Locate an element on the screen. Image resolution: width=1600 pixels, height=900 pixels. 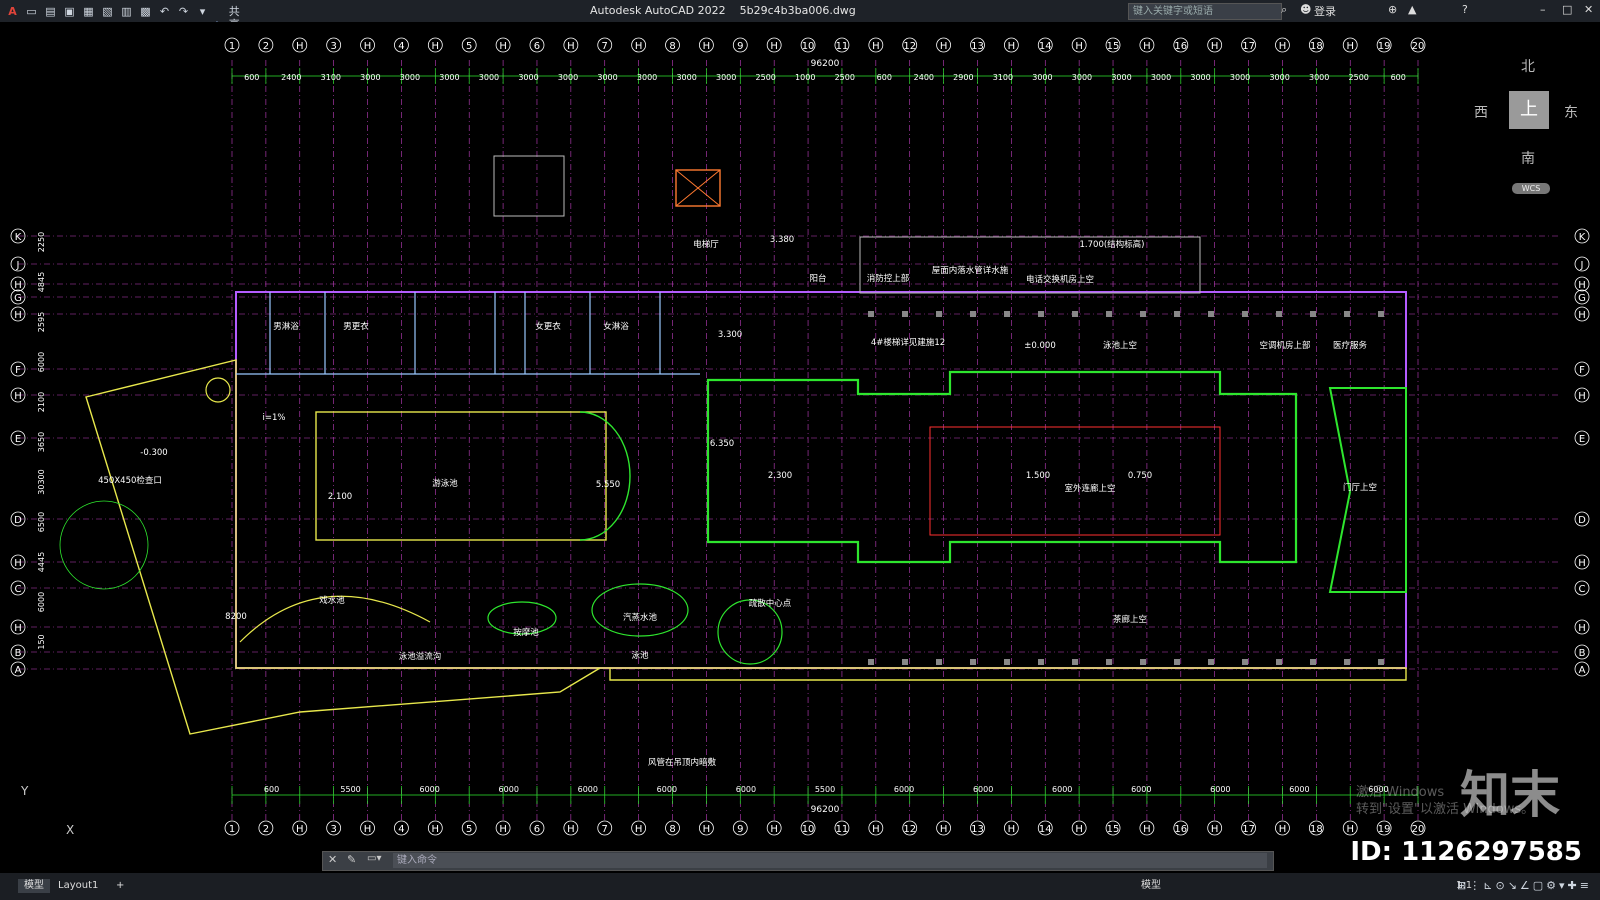
grid-label-top: 13 is located at coordinates (977, 46).